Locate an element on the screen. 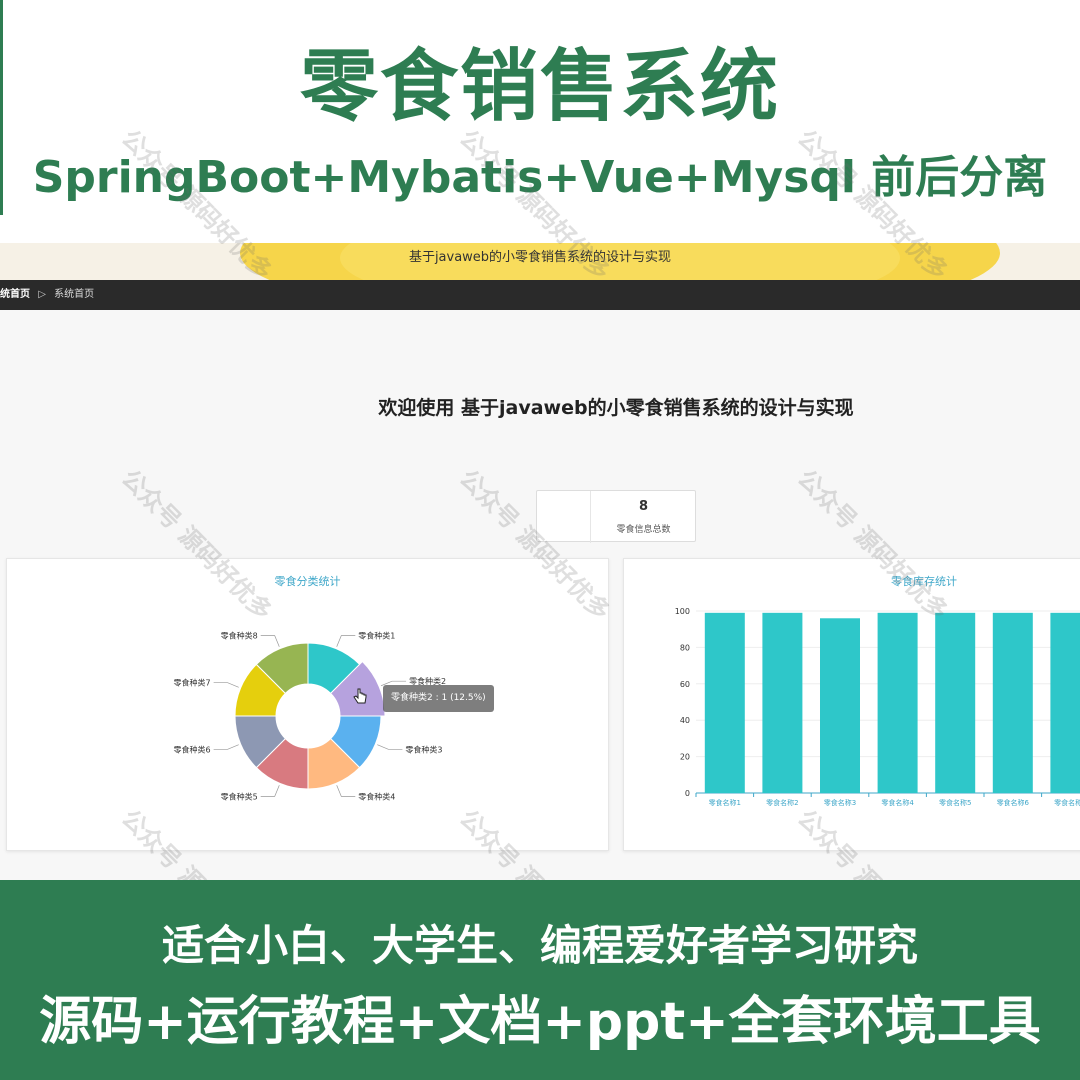 This screenshot has height=1080, width=1080. y-tick-label: 100 is located at coordinates (682, 611).